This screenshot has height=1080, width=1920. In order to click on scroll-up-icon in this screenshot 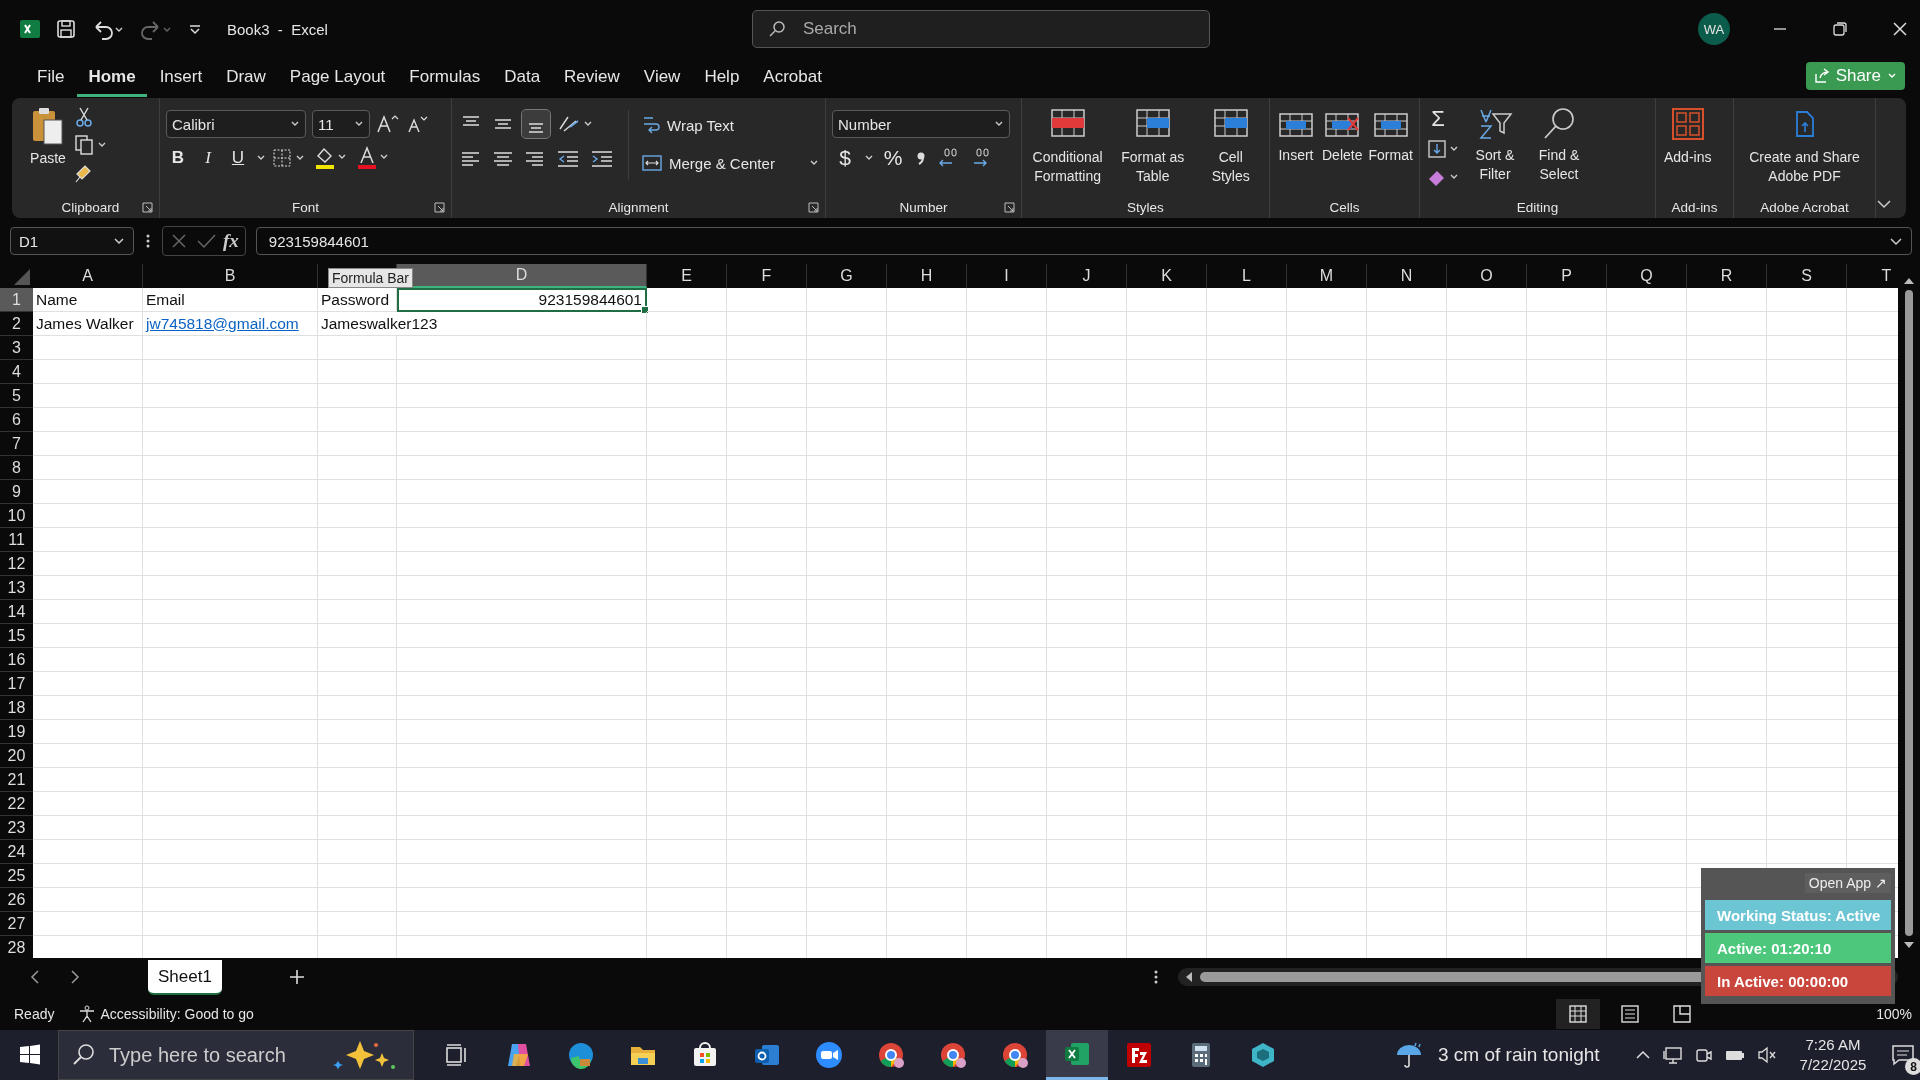, I will do `click(1909, 281)`.